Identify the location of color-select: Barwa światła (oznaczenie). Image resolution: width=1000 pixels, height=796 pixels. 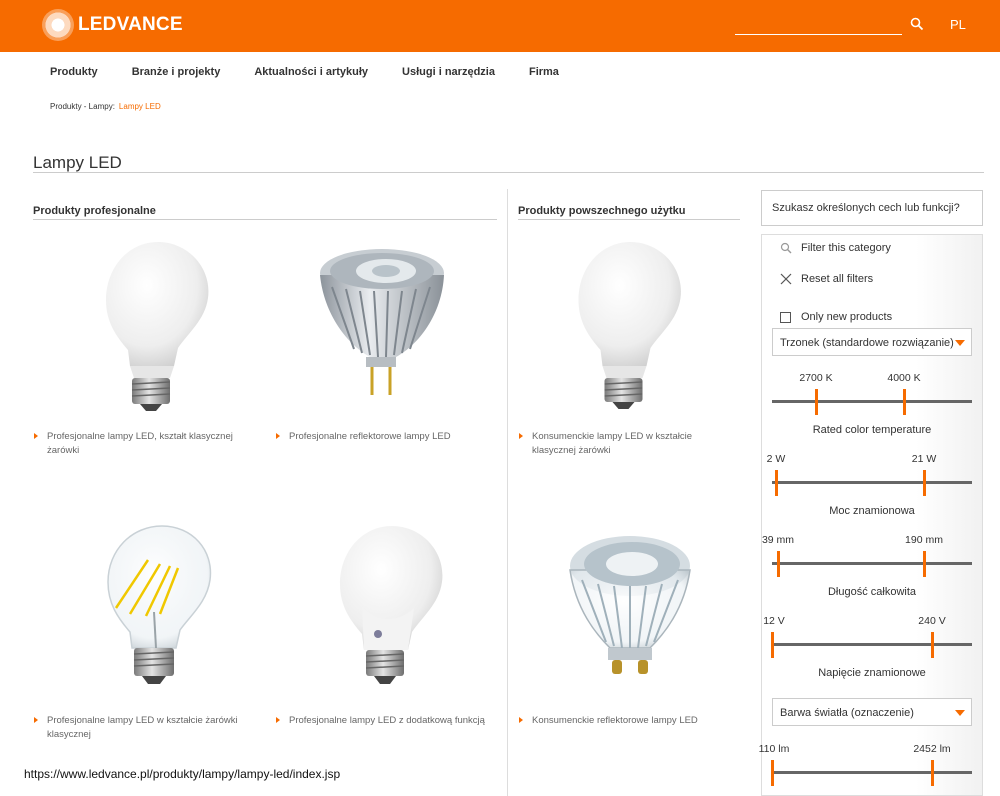
(872, 712).